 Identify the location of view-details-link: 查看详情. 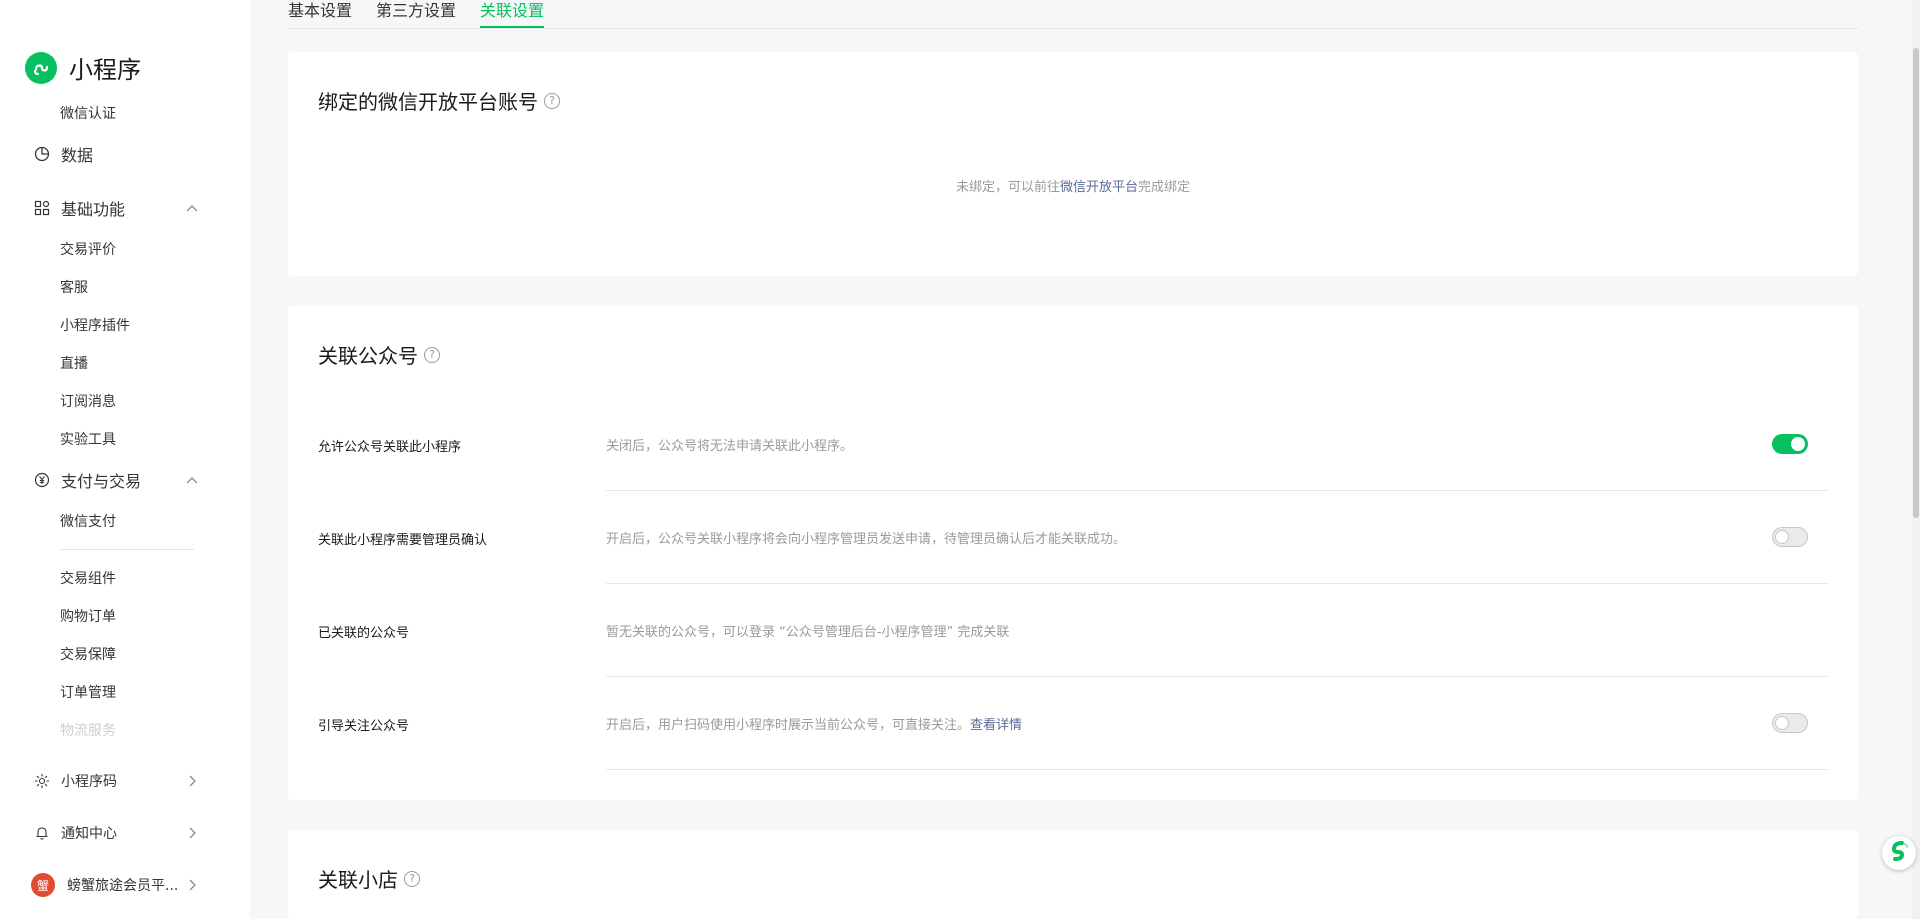
(996, 725).